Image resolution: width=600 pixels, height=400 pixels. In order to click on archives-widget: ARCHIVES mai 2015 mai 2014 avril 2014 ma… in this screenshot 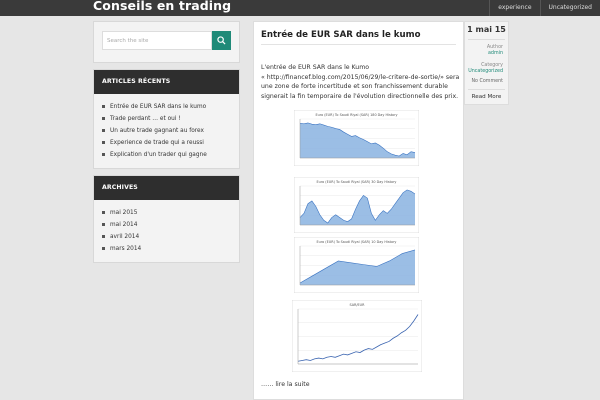, I will do `click(166, 219)`.